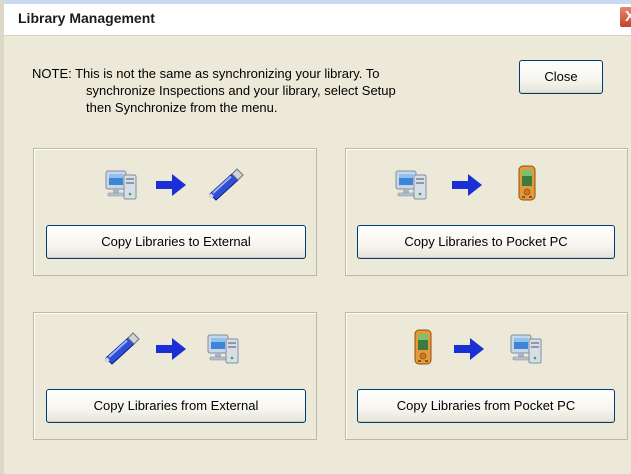 Image resolution: width=631 pixels, height=474 pixels. What do you see at coordinates (486, 212) in the screenshot?
I see `panel-copy-to-pocket-pc: Copy Libraries to Pocket PC` at bounding box center [486, 212].